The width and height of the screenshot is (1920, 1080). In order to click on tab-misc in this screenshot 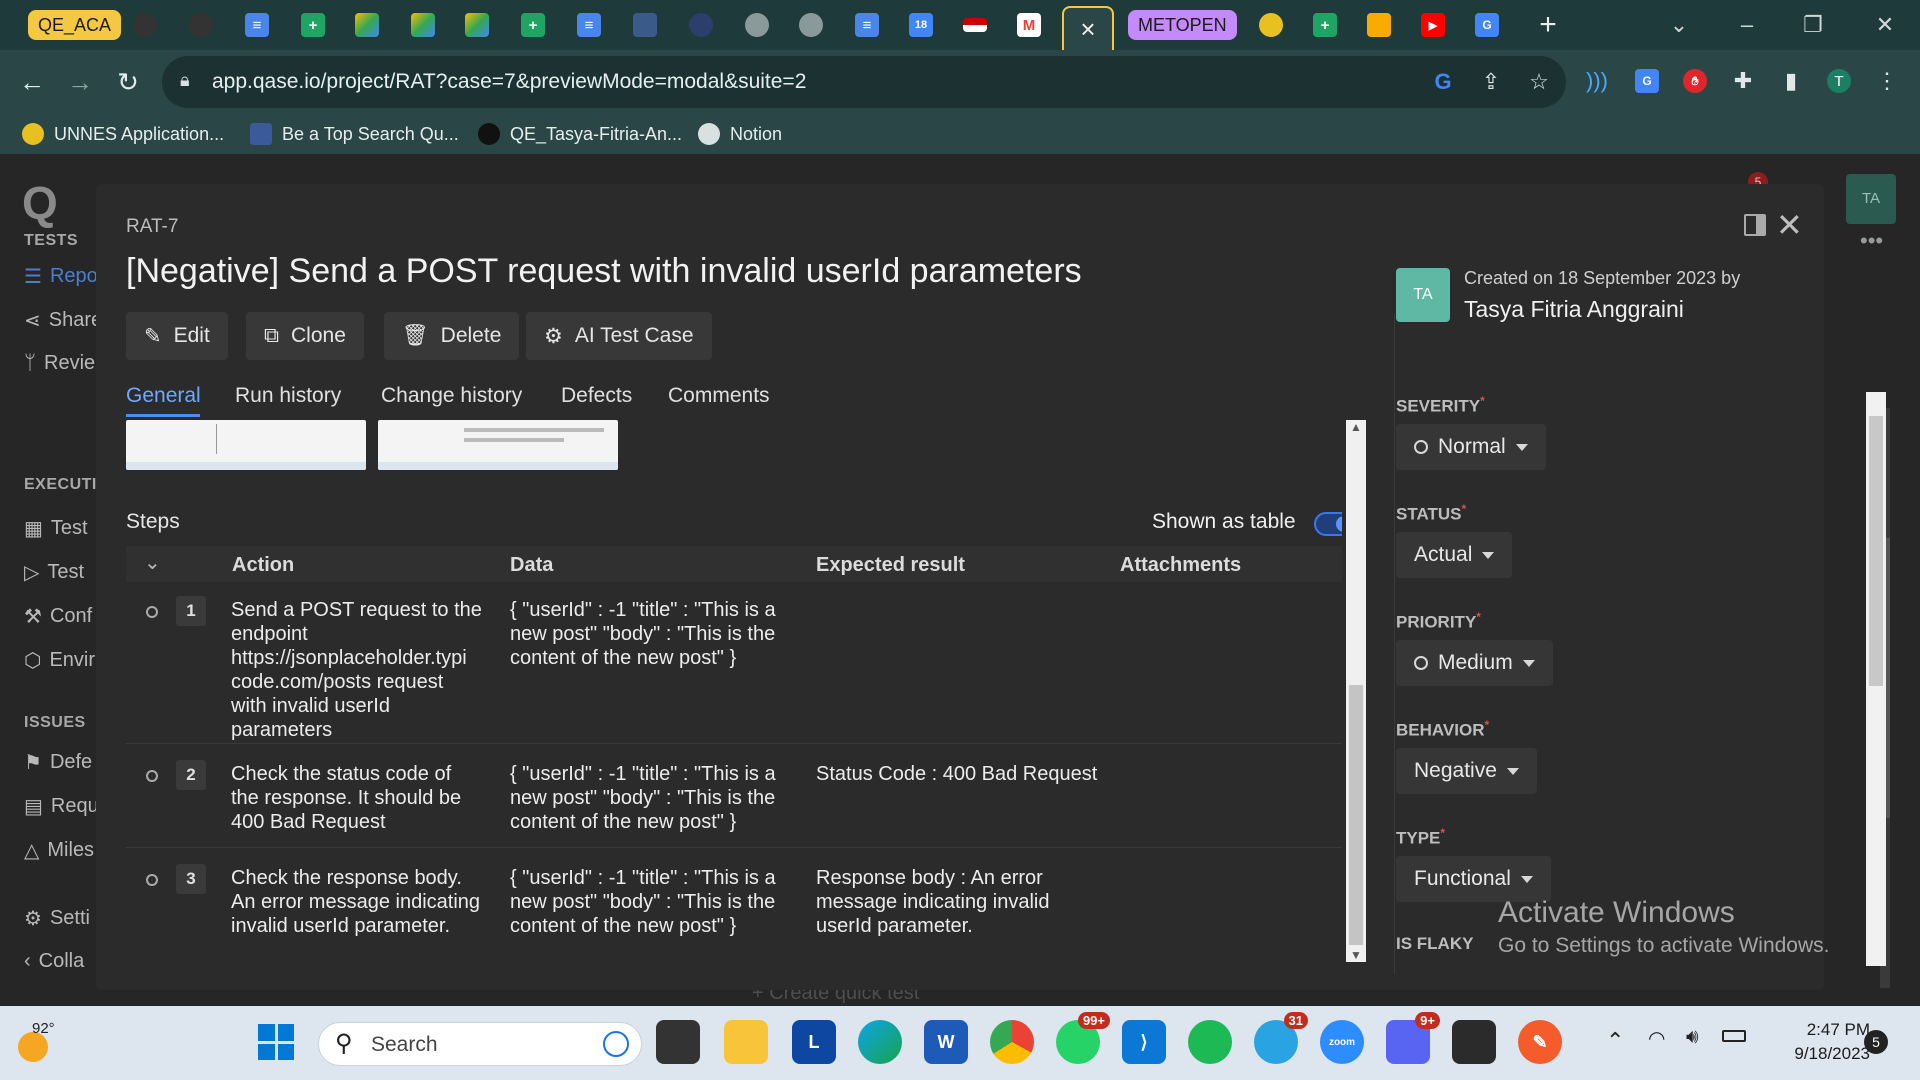, I will do `click(645, 25)`.